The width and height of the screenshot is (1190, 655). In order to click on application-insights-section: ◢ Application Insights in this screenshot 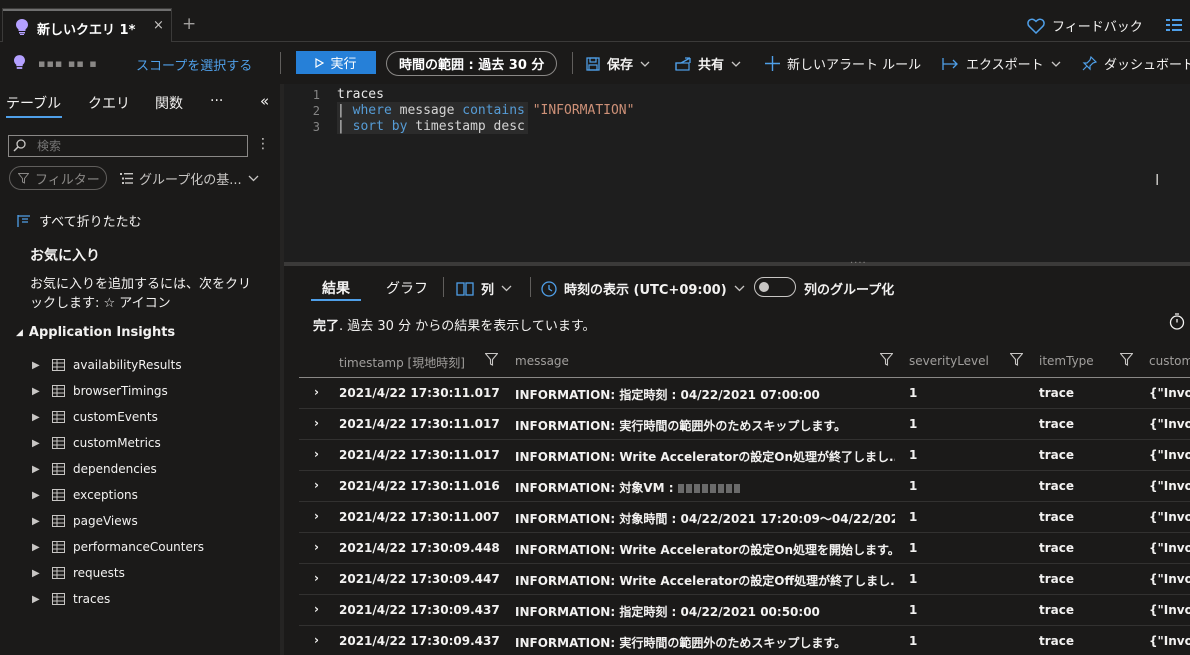, I will do `click(95, 332)`.